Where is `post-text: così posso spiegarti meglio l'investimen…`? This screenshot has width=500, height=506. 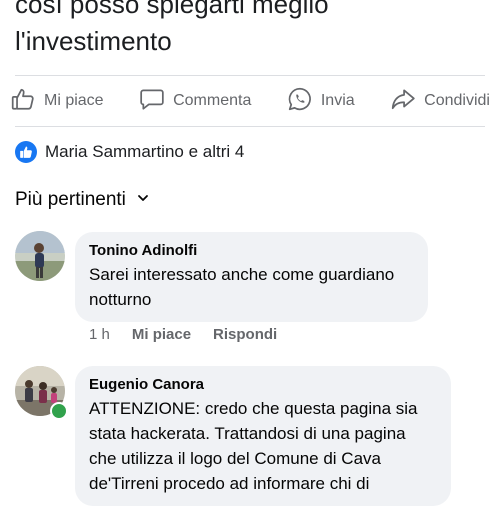
post-text: così posso spiegarti meglio l'investimen… is located at coordinates (250, 30).